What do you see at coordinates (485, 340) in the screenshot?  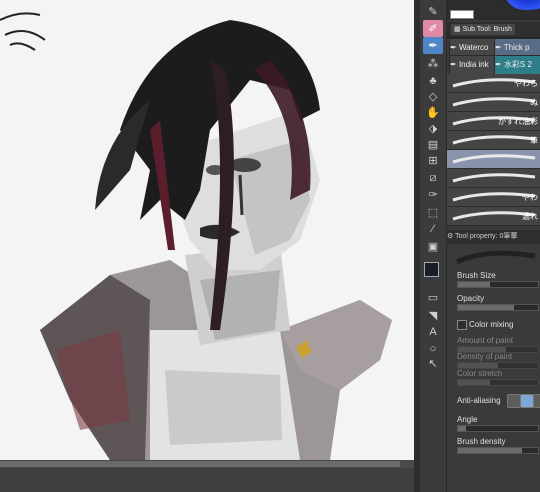 I see `amount-of-paint-label: Amount of paint` at bounding box center [485, 340].